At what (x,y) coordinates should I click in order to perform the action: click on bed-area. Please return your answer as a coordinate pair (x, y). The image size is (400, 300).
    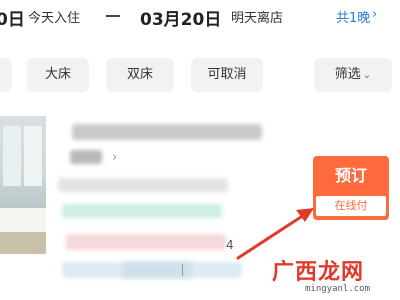
    Looking at the image, I should click on (23, 220).